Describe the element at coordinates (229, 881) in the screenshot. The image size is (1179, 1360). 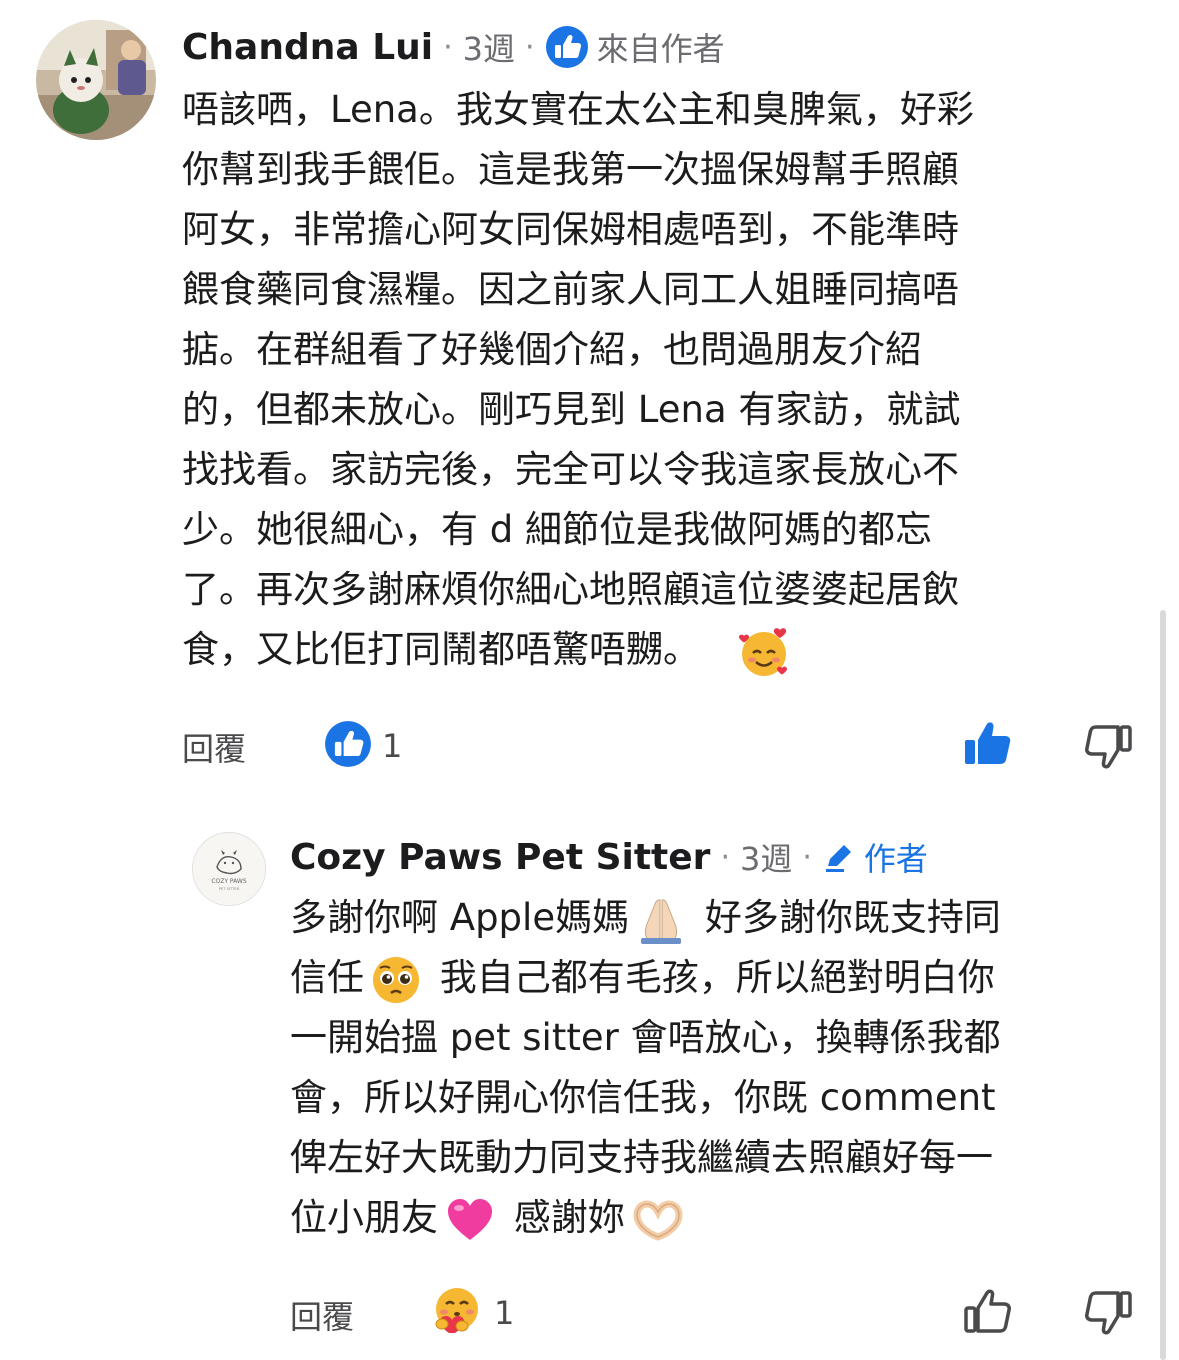
I see `reply-avatar-logo-text: COZY PAWS` at that location.